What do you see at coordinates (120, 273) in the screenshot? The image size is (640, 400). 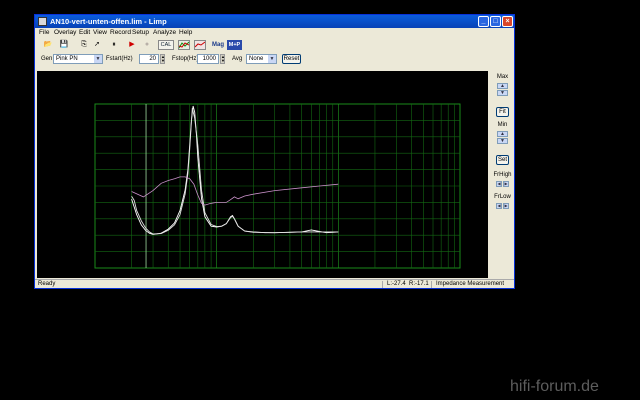 I see `cursor-readout: Cursor: 26.27 Hz, 7.74 Ohm, 3.5 deg` at bounding box center [120, 273].